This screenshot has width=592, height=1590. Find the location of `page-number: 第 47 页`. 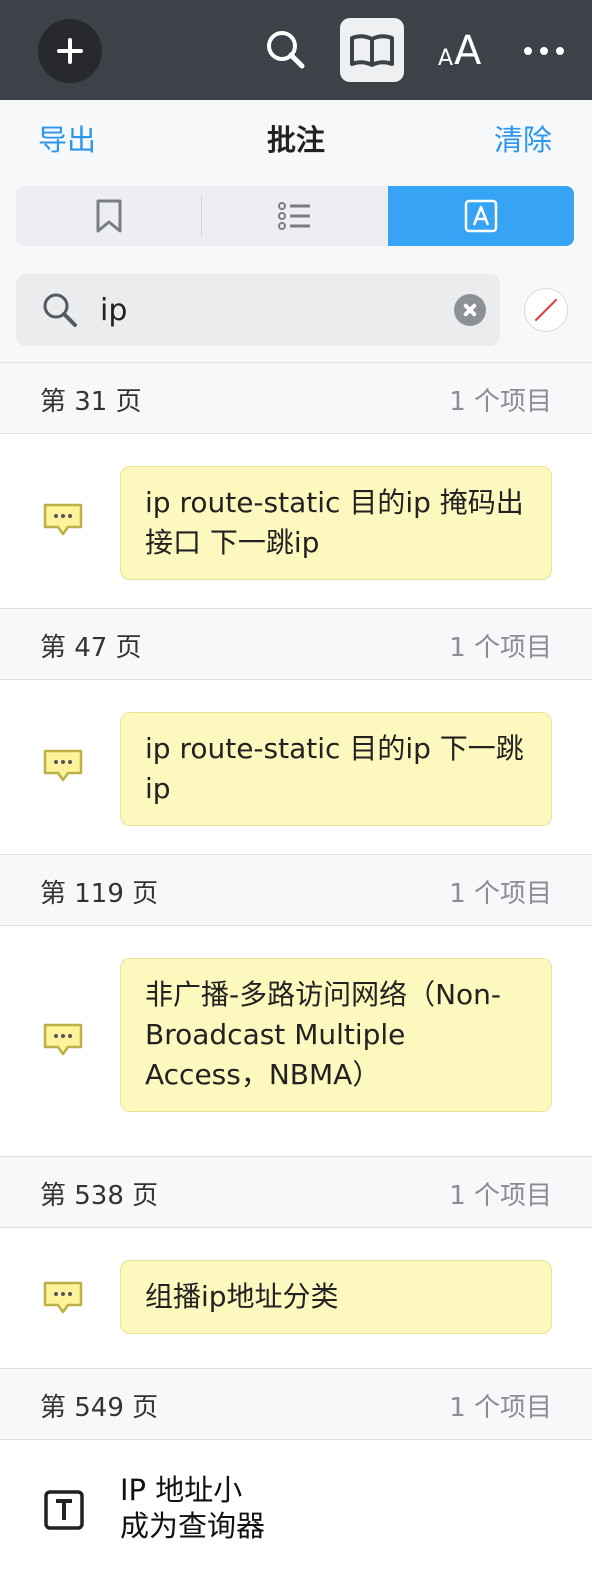

page-number: 第 47 页 is located at coordinates (91, 648).